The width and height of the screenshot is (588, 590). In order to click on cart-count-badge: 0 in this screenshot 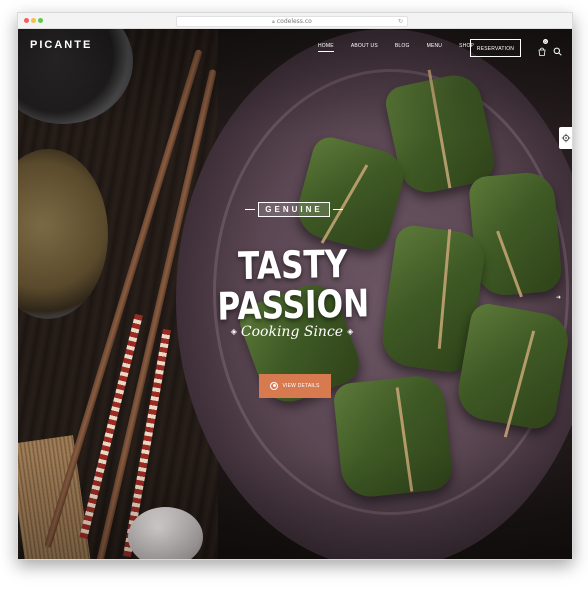, I will do `click(545, 41)`.